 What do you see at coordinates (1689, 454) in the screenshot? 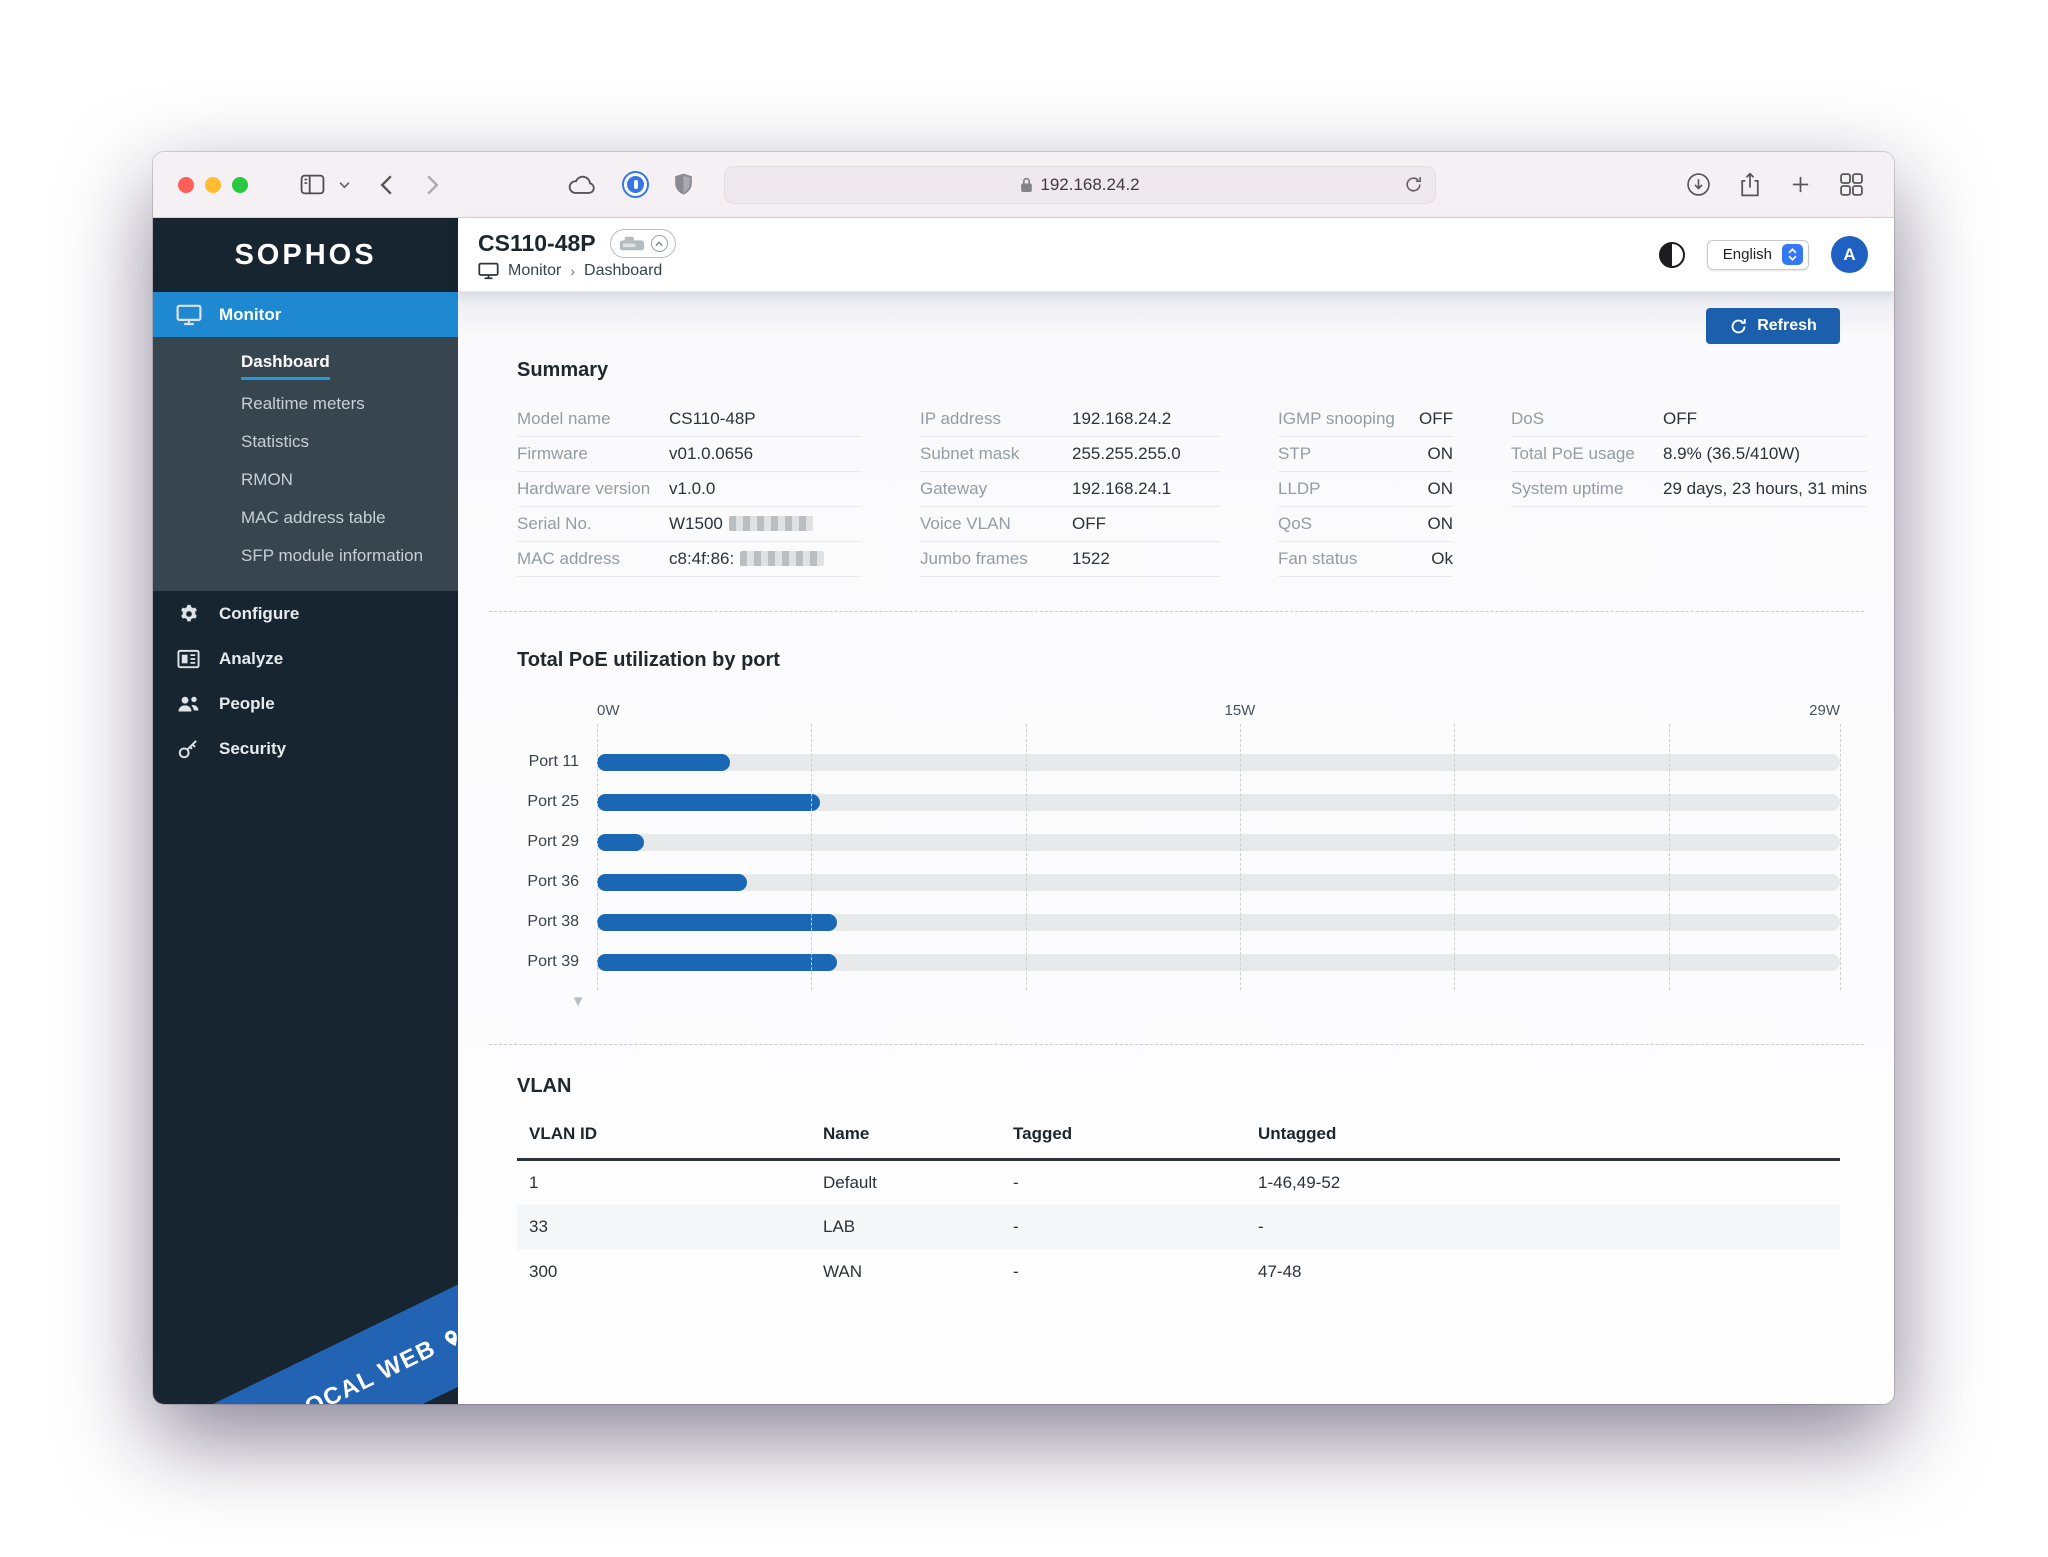
I see `summary-row: Total PoE usage 8.9% (36.5/410W)` at bounding box center [1689, 454].